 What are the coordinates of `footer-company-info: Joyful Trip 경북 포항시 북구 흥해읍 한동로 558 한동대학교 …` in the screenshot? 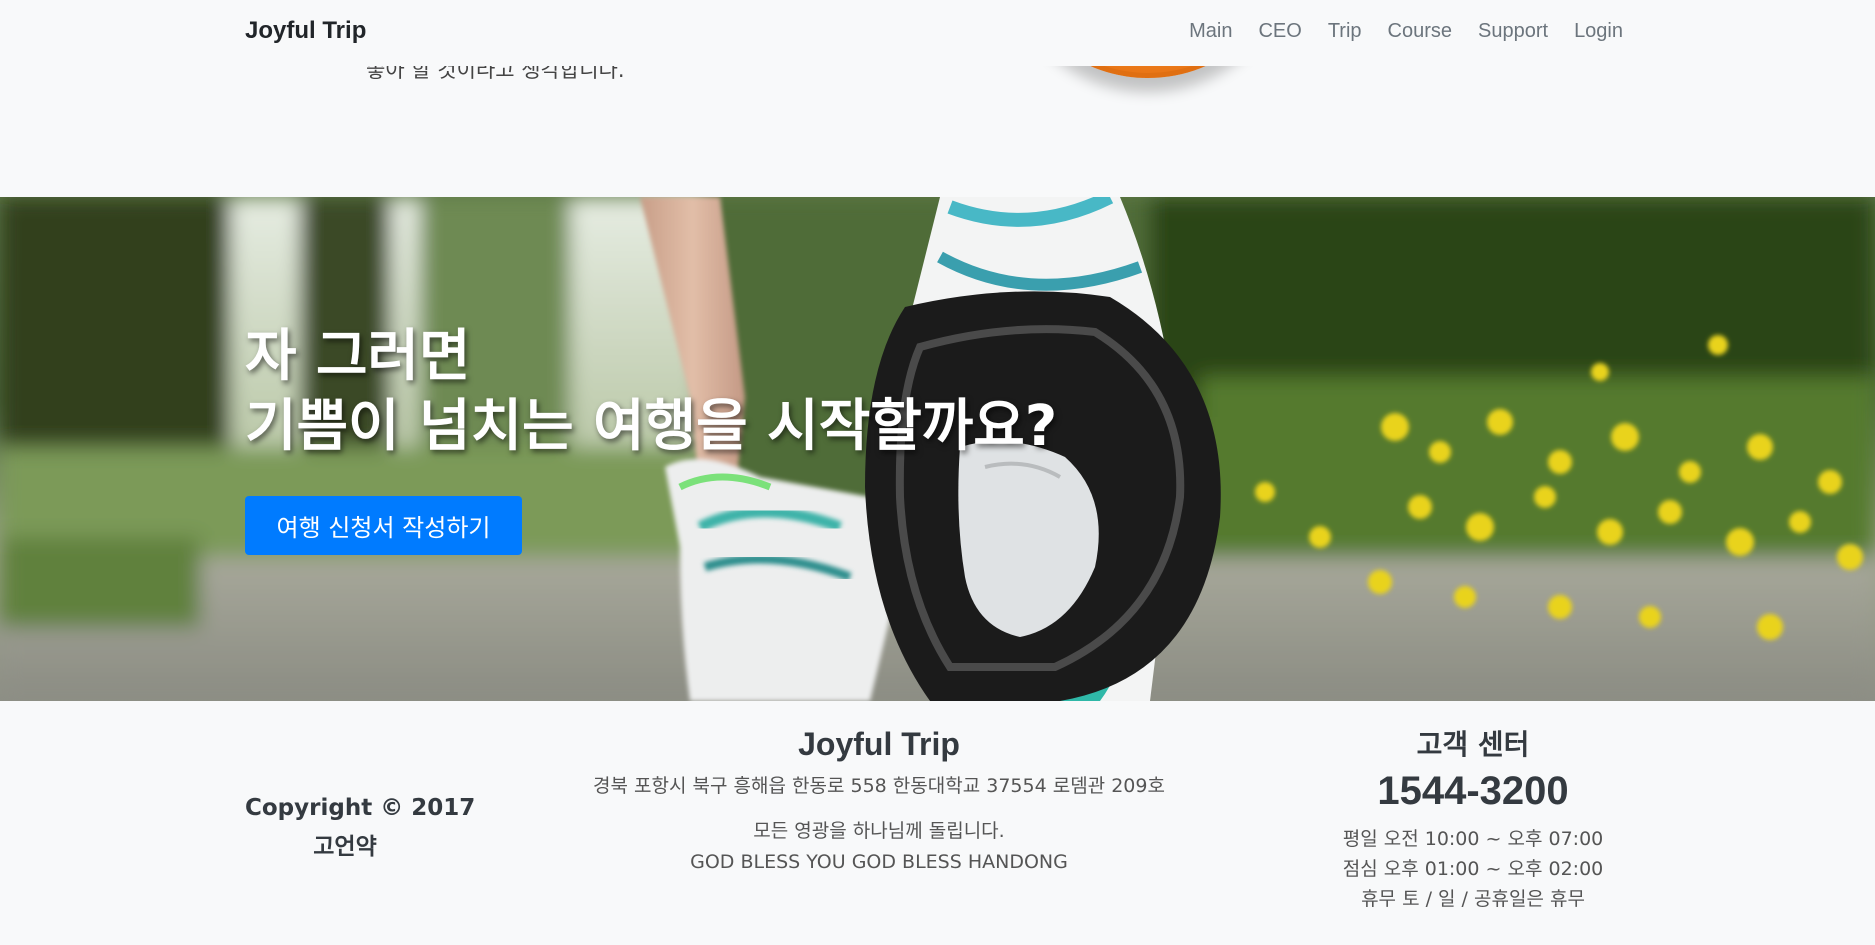 It's located at (879, 802).